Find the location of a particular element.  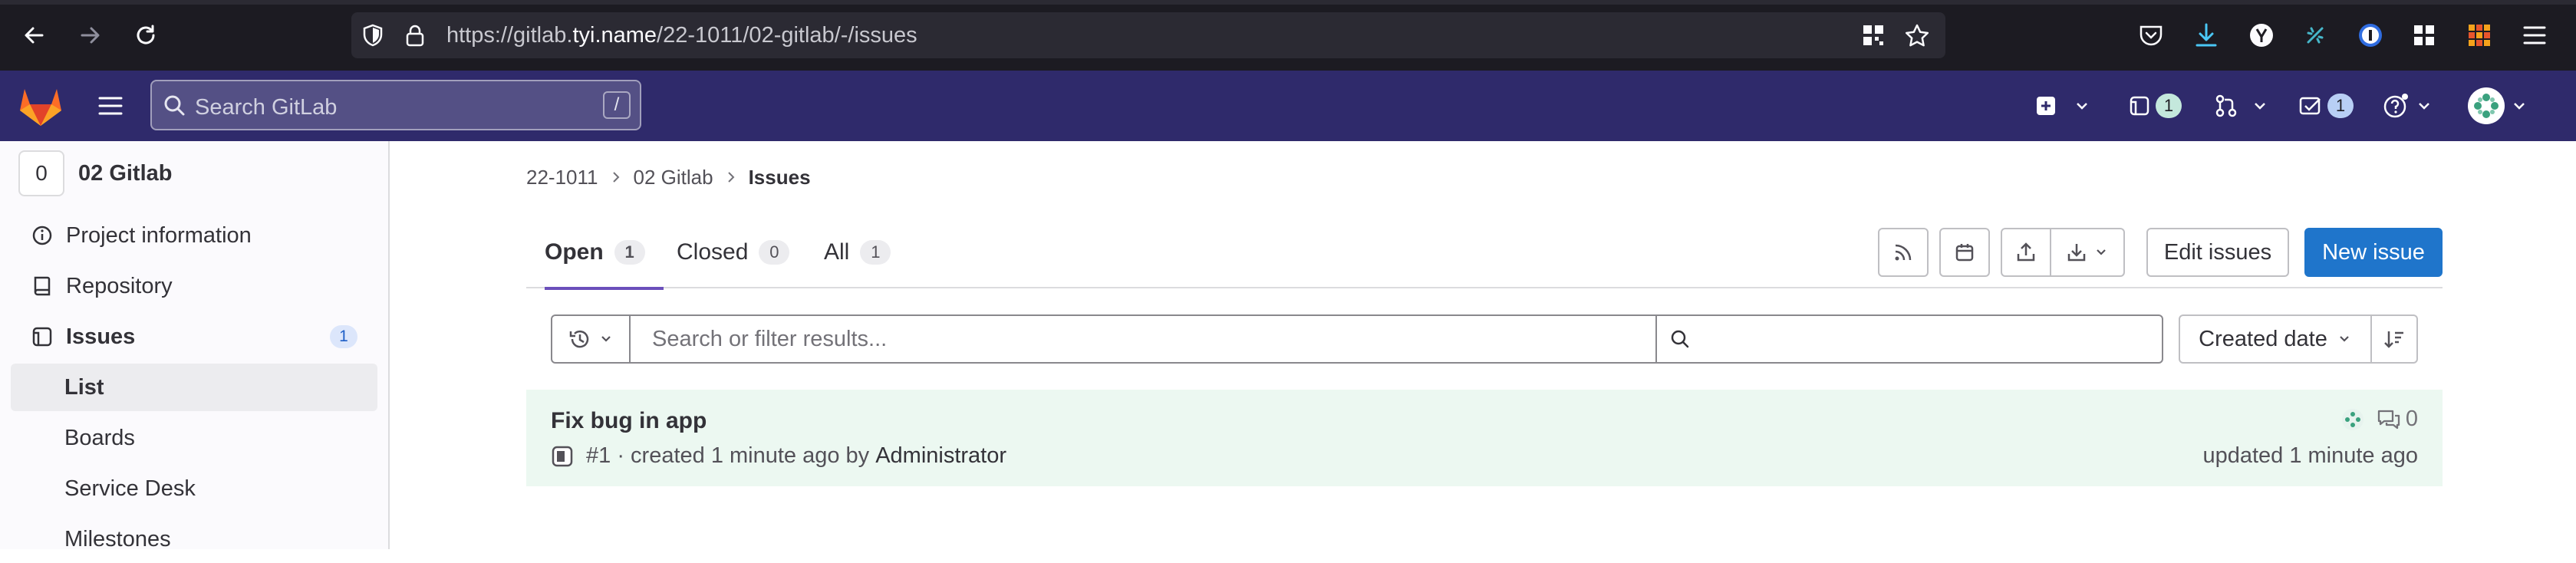

edit-issues-button: Edit issues is located at coordinates (2217, 252).